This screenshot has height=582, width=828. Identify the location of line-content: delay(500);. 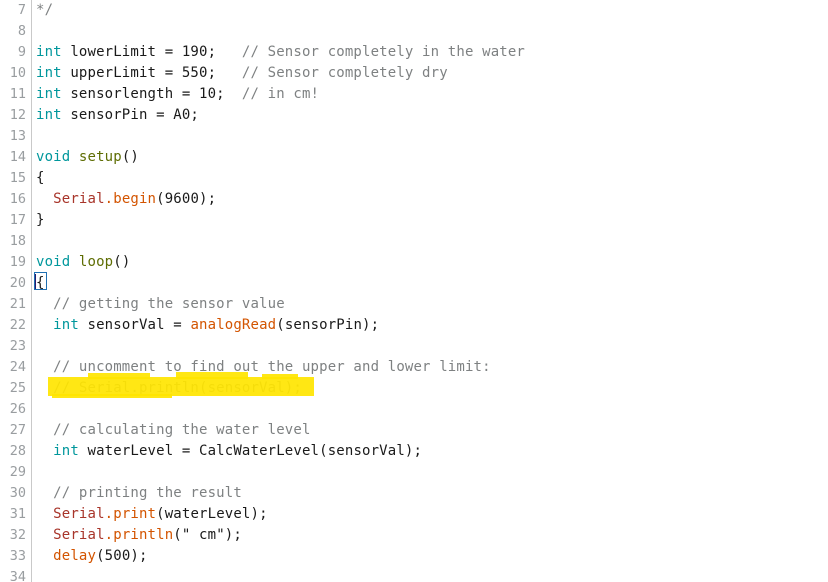
(92, 556).